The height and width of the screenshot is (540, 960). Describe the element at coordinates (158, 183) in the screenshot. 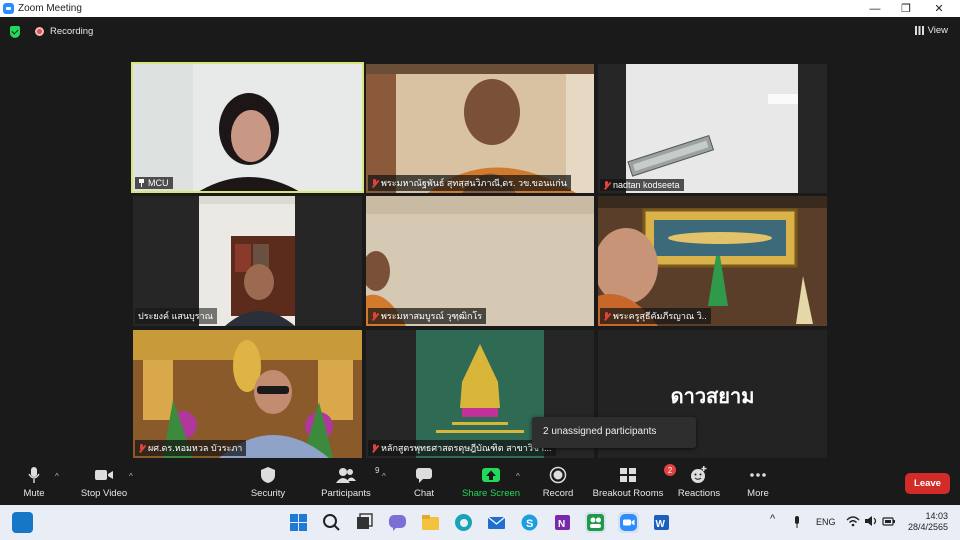

I see `participant-name: MCU` at that location.